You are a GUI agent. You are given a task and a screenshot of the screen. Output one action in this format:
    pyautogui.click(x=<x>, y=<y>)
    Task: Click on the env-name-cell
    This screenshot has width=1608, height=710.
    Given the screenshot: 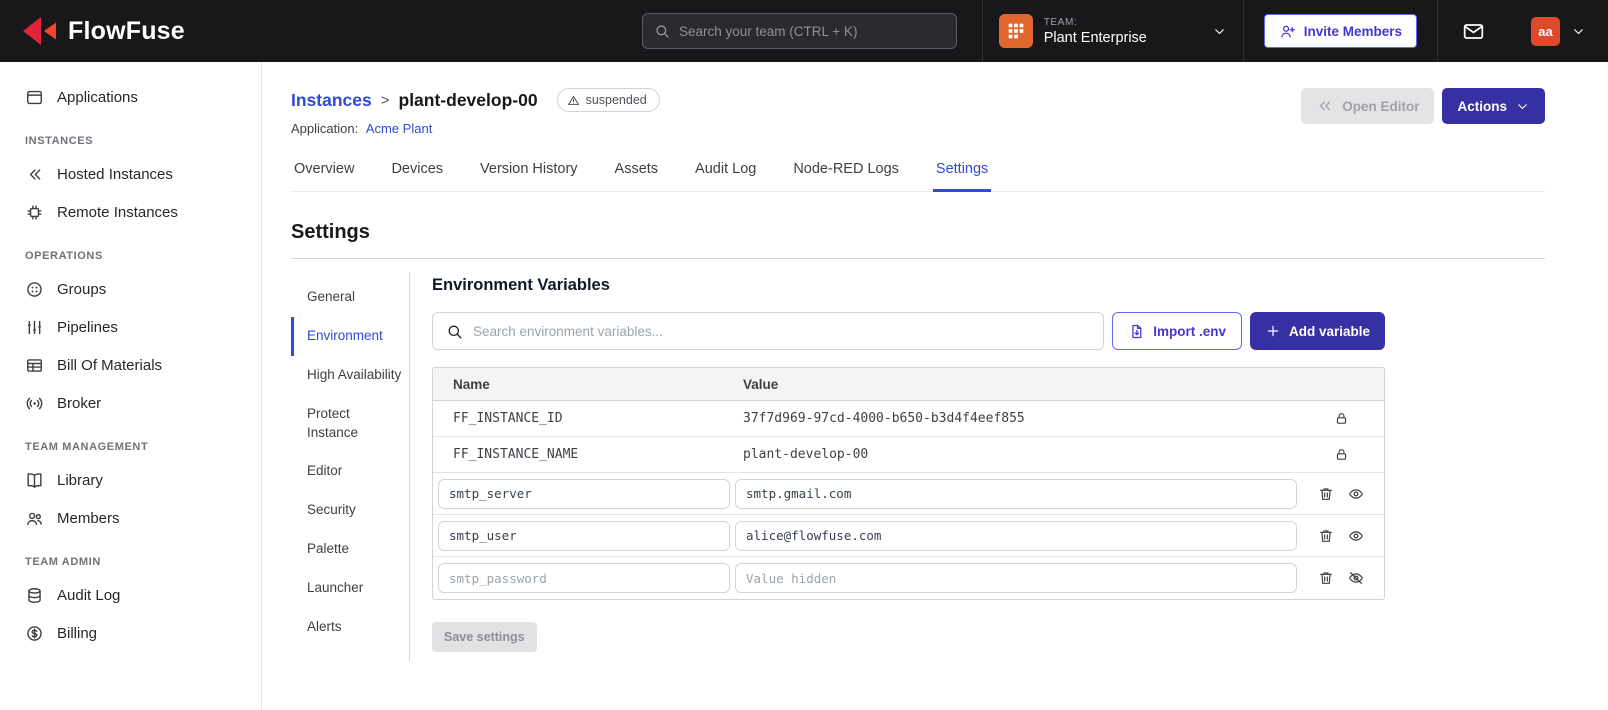 What is the action you would take?
    pyautogui.click(x=583, y=578)
    